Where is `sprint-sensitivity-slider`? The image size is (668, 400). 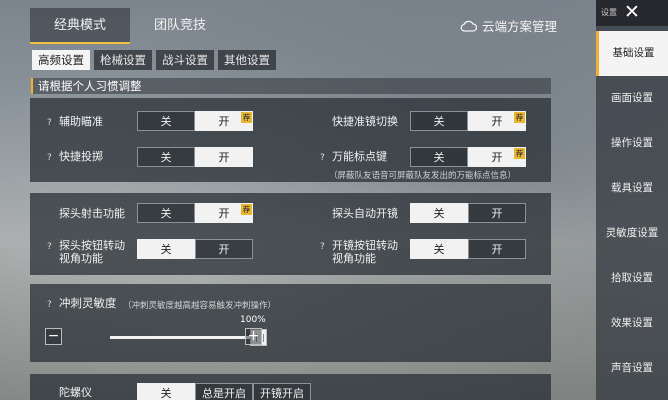 sprint-sensitivity-slider is located at coordinates (185, 337).